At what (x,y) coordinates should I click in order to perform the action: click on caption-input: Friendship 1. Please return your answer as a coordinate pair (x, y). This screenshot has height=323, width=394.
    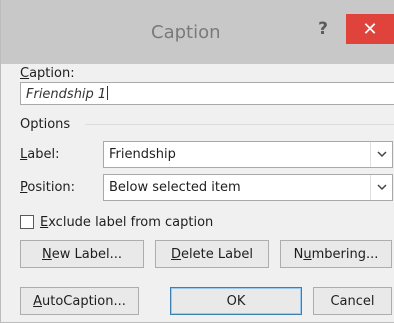
    Looking at the image, I should click on (207, 93).